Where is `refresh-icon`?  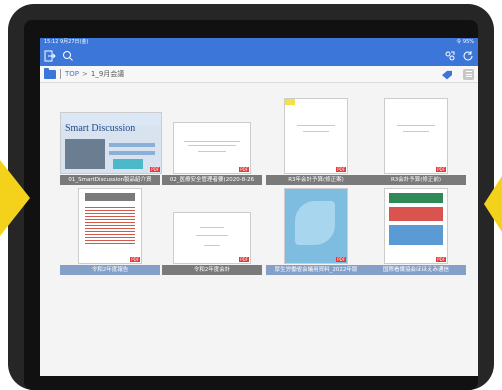 refresh-icon is located at coordinates (468, 56).